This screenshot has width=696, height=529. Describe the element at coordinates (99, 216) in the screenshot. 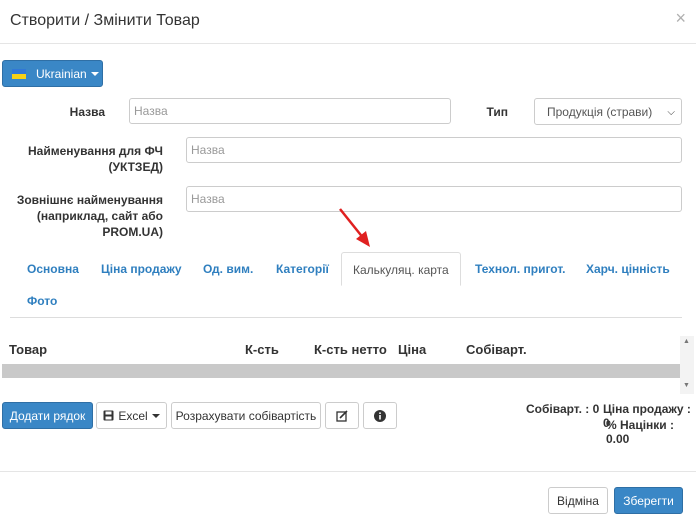

I see `external-name-label-line2: (наприклад, сайт або` at that location.